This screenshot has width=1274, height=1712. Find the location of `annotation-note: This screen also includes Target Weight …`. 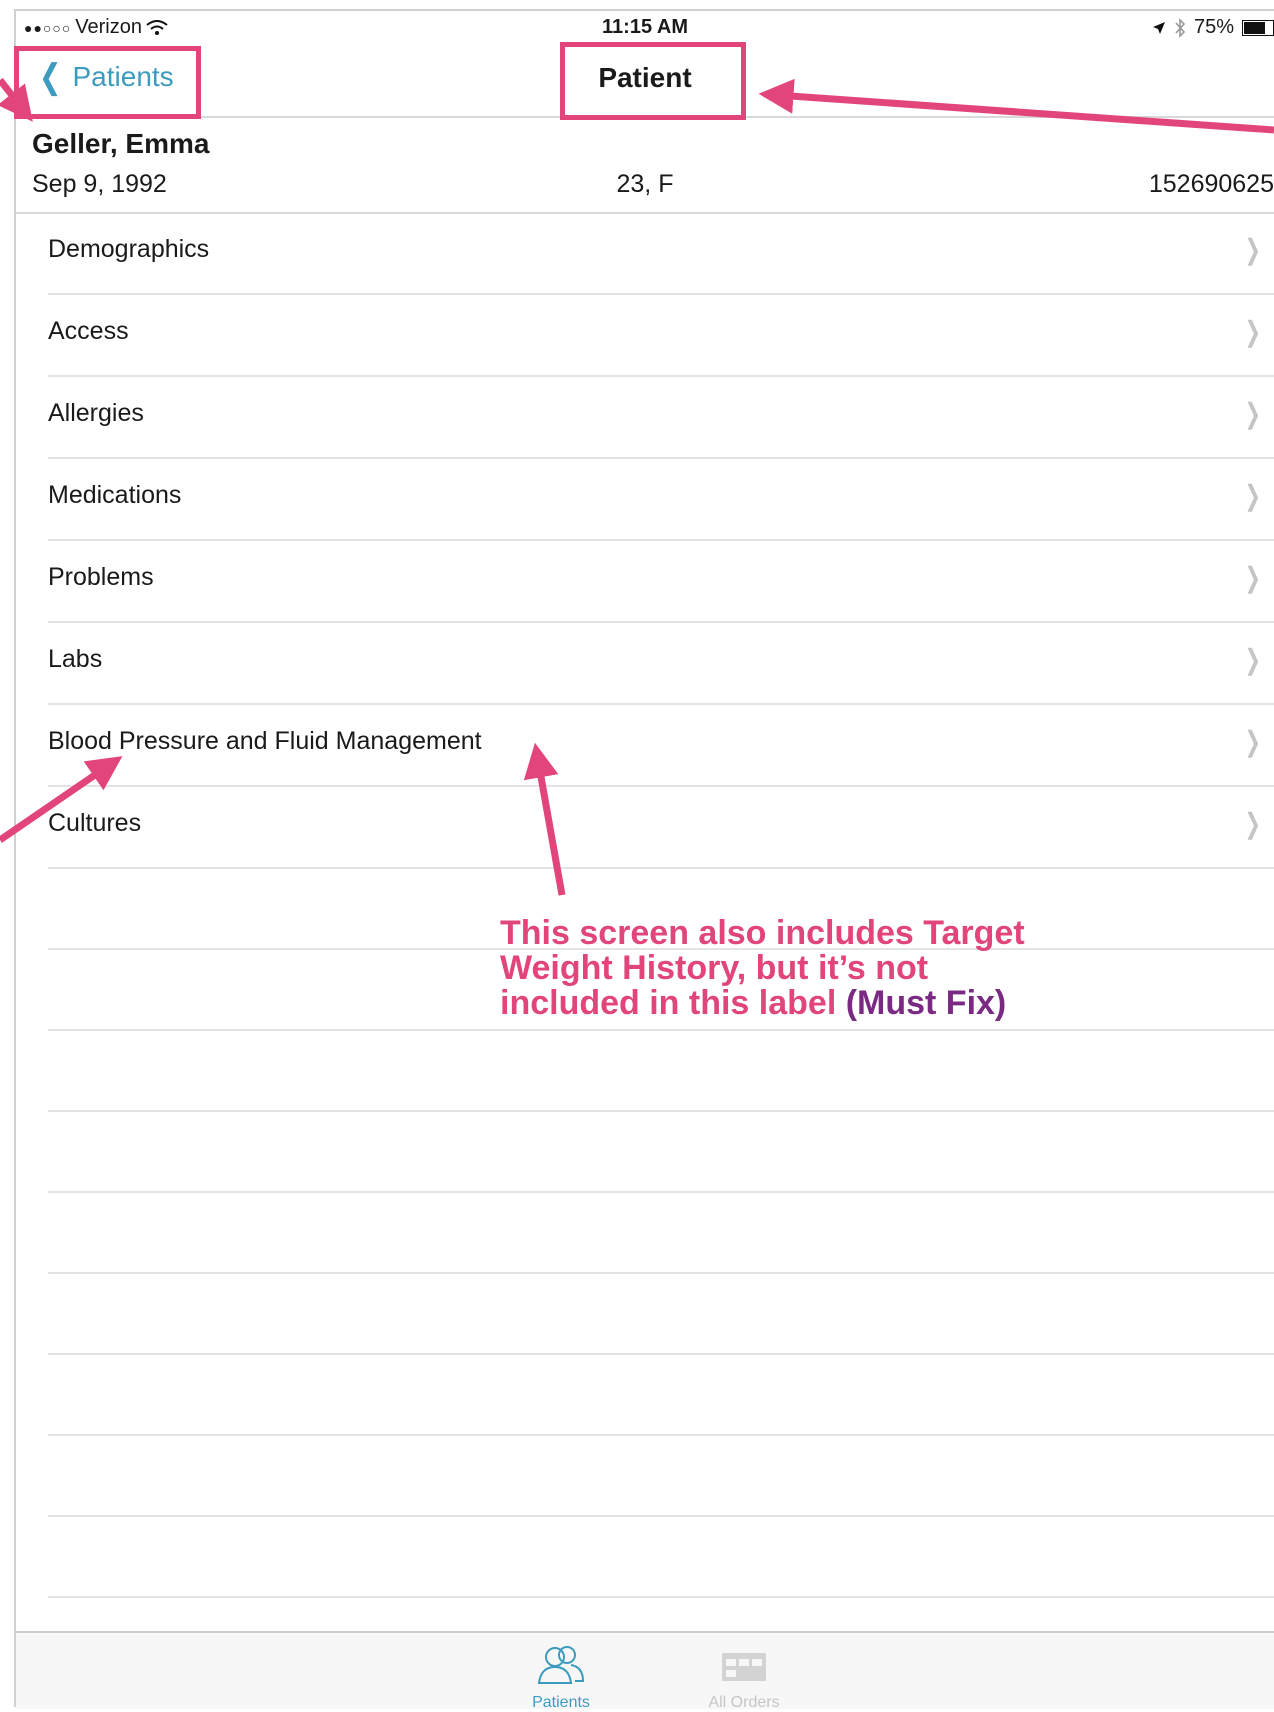

annotation-note: This screen also includes Target Weight … is located at coordinates (780, 968).